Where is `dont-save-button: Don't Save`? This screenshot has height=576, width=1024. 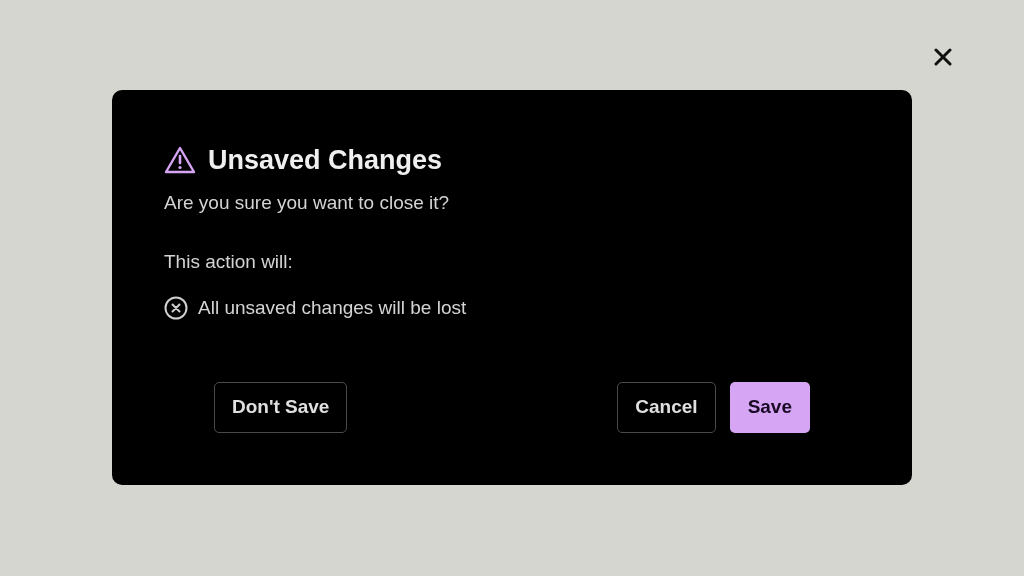 dont-save-button: Don't Save is located at coordinates (281, 407).